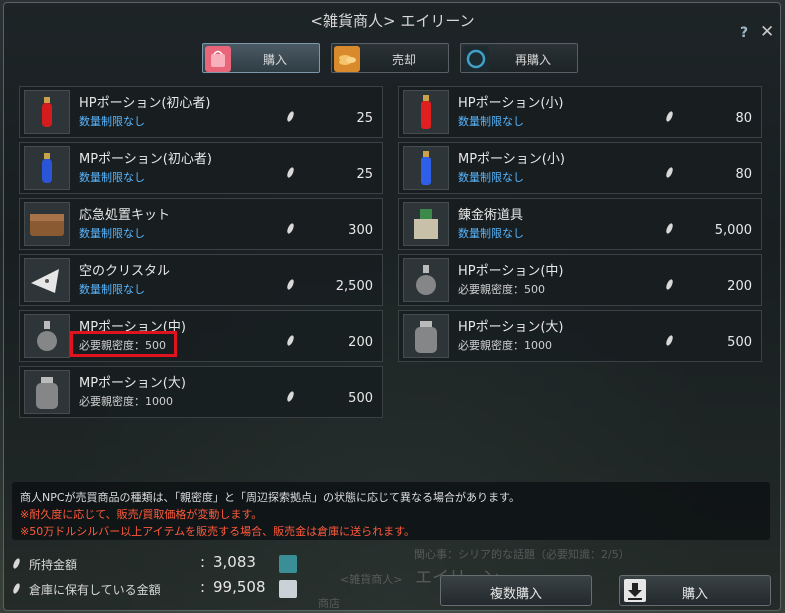 The image size is (785, 613). What do you see at coordinates (95, 590) in the screenshot?
I see `storage-money-label: 倉庫に保有している金額` at bounding box center [95, 590].